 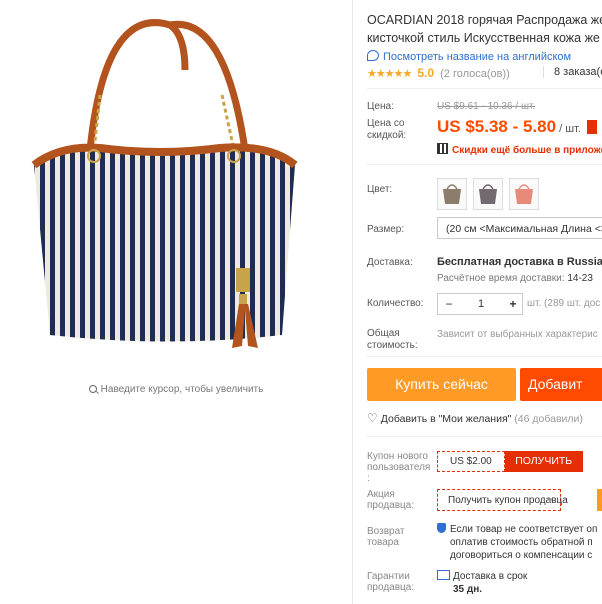 What do you see at coordinates (381, 494) in the screenshot?
I see `seller-promo-label-line1: Акция` at bounding box center [381, 494].